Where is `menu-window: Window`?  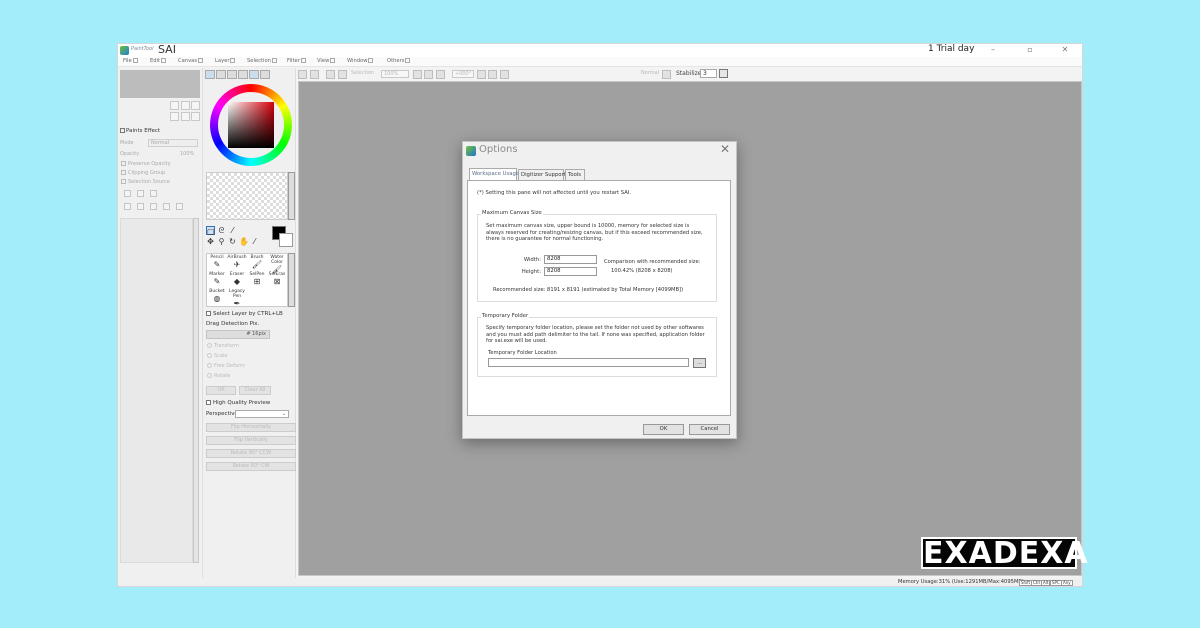
menu-window: Window is located at coordinates (360, 61).